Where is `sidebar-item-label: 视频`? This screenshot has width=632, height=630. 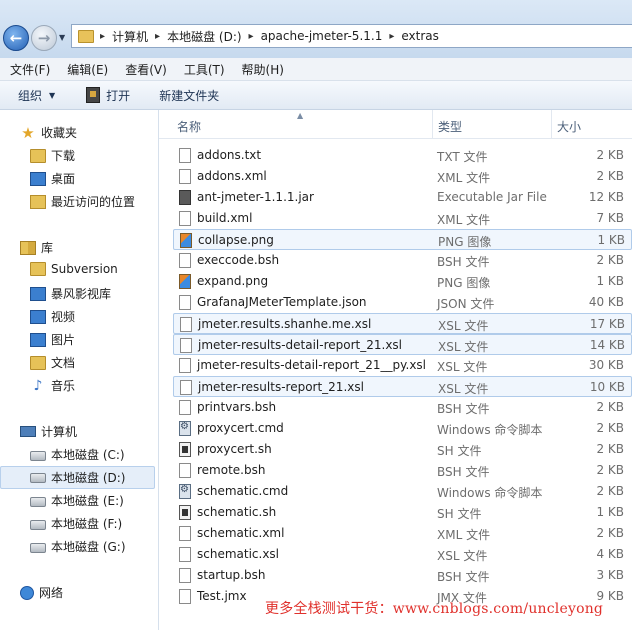 sidebar-item-label: 视频 is located at coordinates (63, 317).